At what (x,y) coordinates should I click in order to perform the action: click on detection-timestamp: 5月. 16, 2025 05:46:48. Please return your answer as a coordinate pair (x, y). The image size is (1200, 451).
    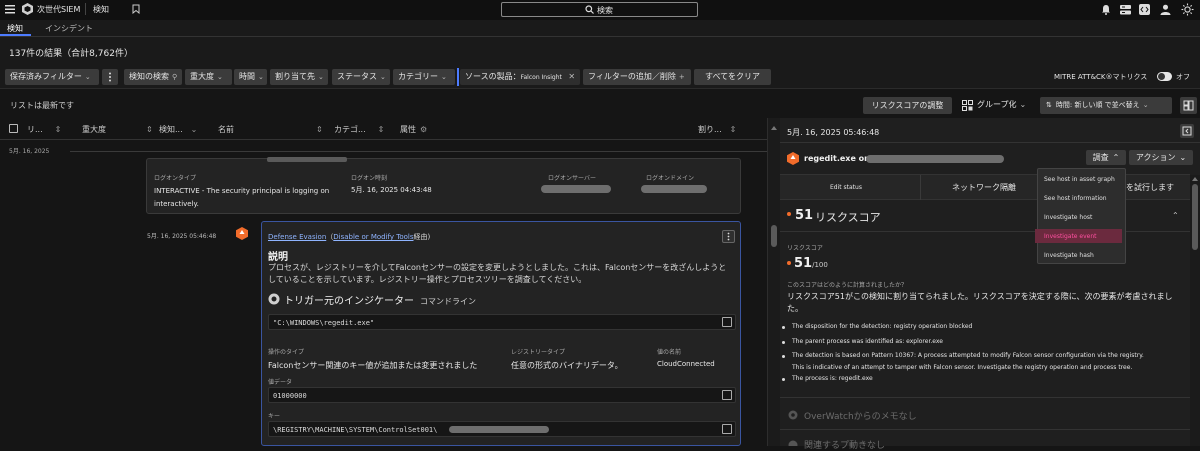
    Looking at the image, I should click on (182, 236).